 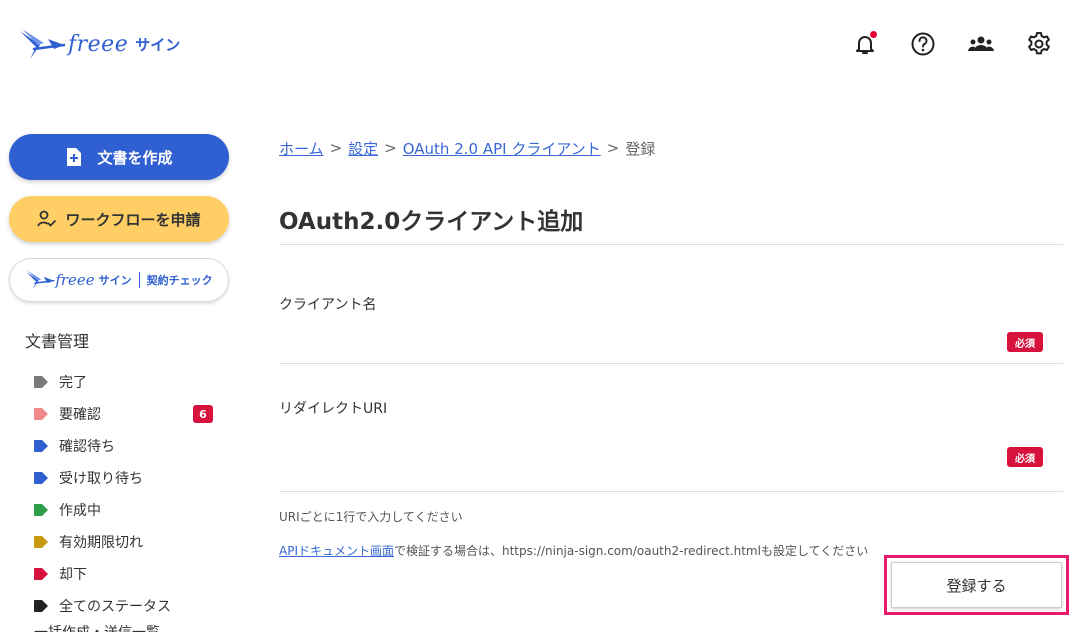 I want to click on breadcrumb-settings-link: 設定, so click(x=363, y=148).